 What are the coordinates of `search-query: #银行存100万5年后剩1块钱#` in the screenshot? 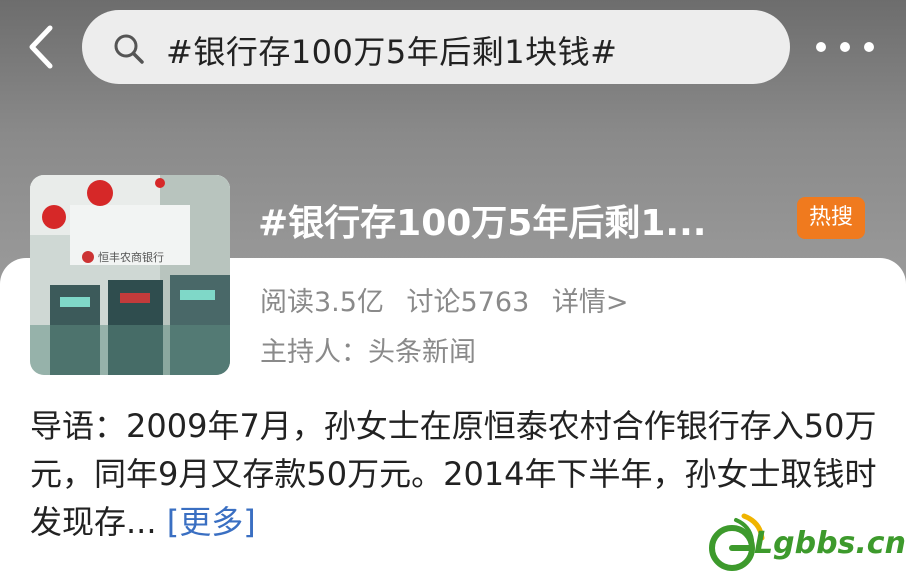 It's located at (391, 50).